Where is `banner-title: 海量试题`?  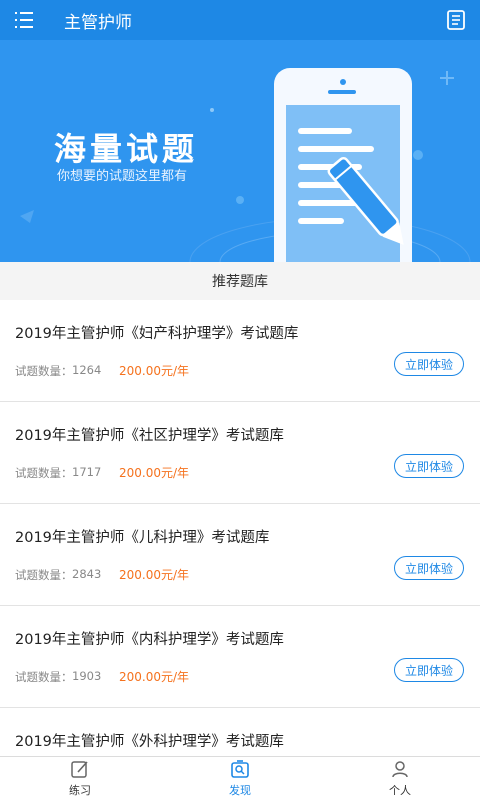 banner-title: 海量试题 is located at coordinates (126, 149).